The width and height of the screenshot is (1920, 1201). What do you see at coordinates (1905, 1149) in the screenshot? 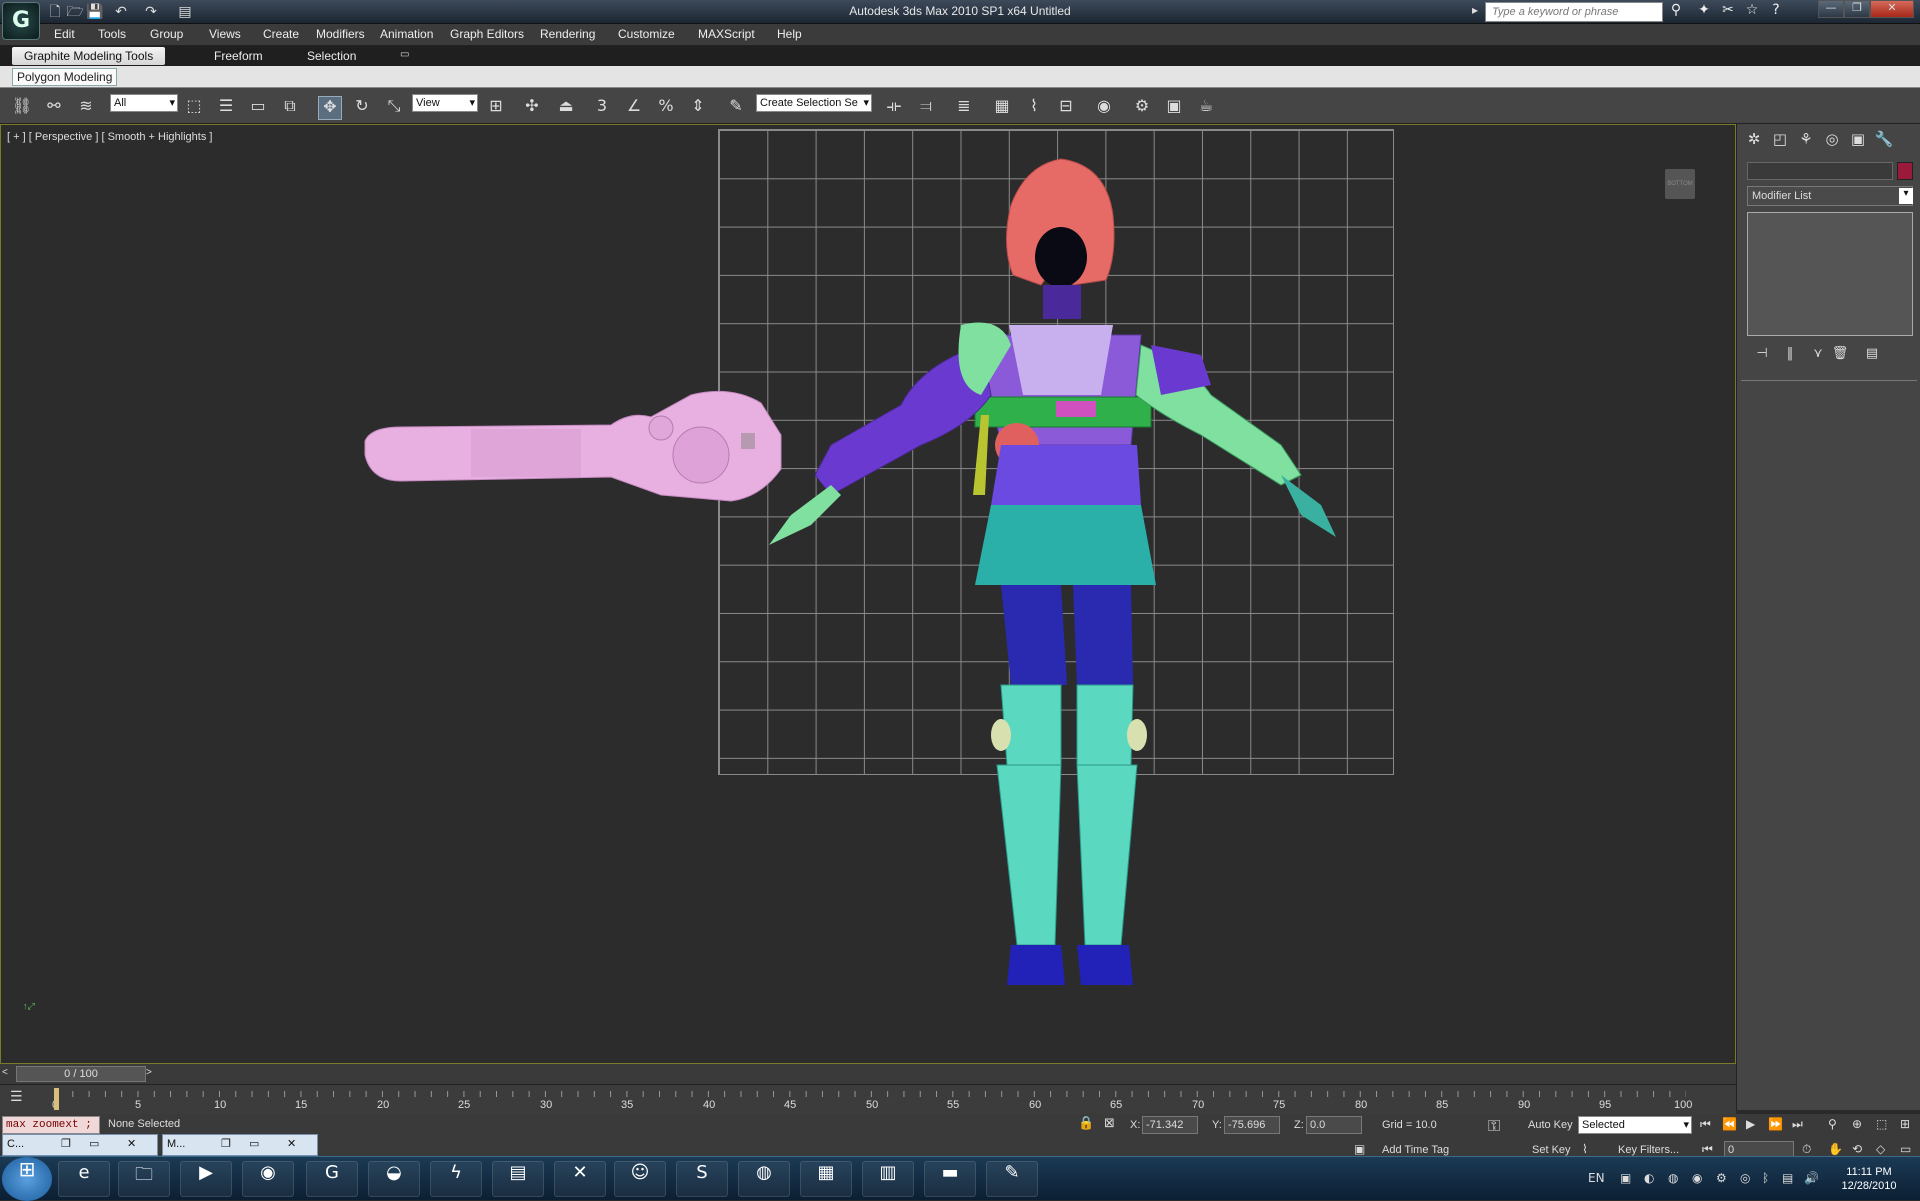
I see `maximize-viewport-icon: ▭` at bounding box center [1905, 1149].